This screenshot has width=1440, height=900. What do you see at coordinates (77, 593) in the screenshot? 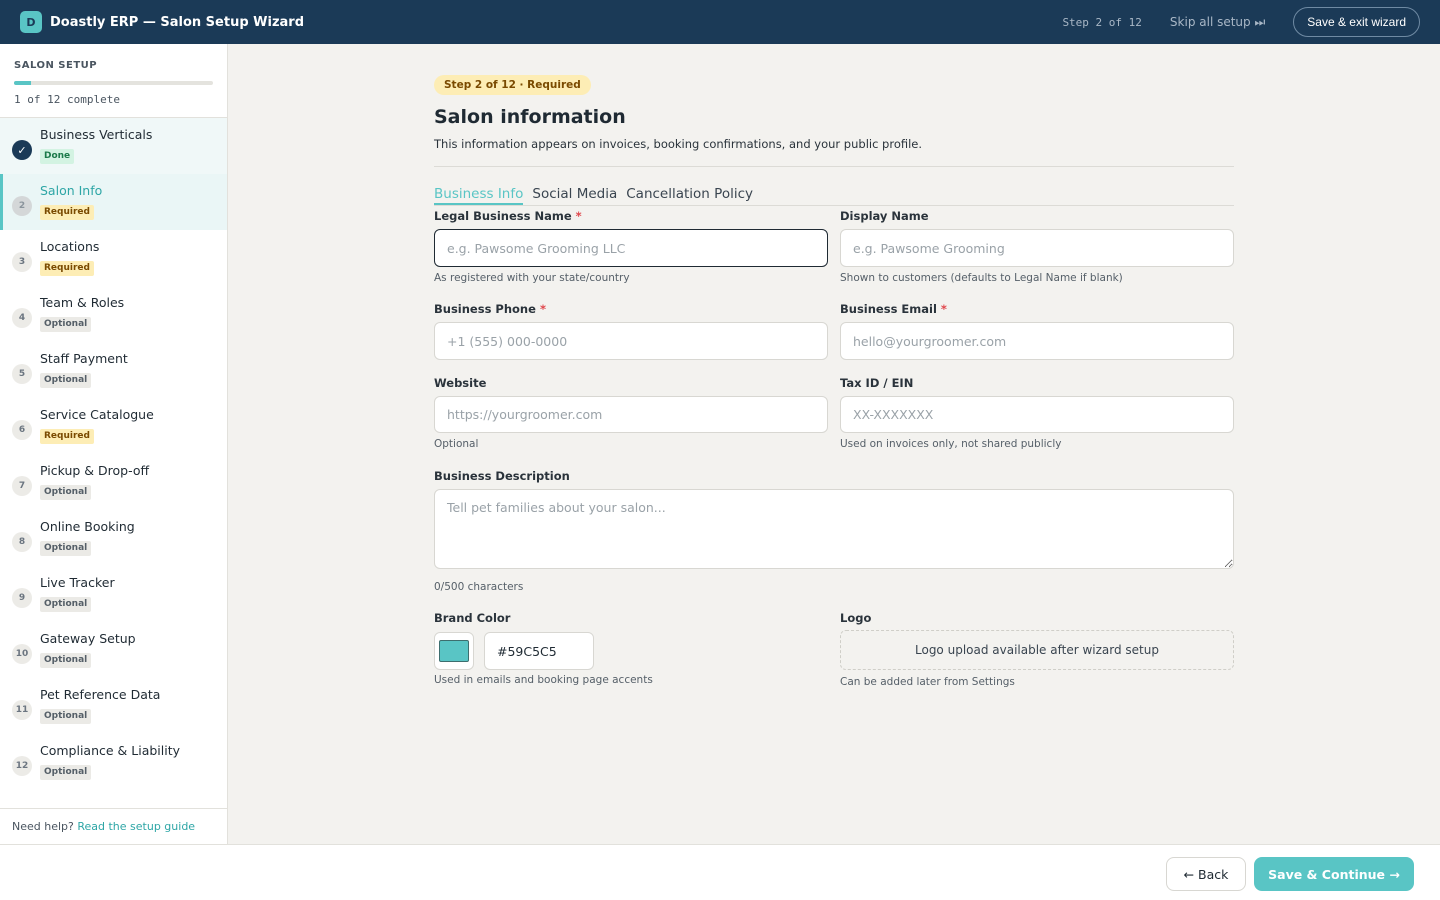
I see `step-body: Live Tracker Optional` at bounding box center [77, 593].